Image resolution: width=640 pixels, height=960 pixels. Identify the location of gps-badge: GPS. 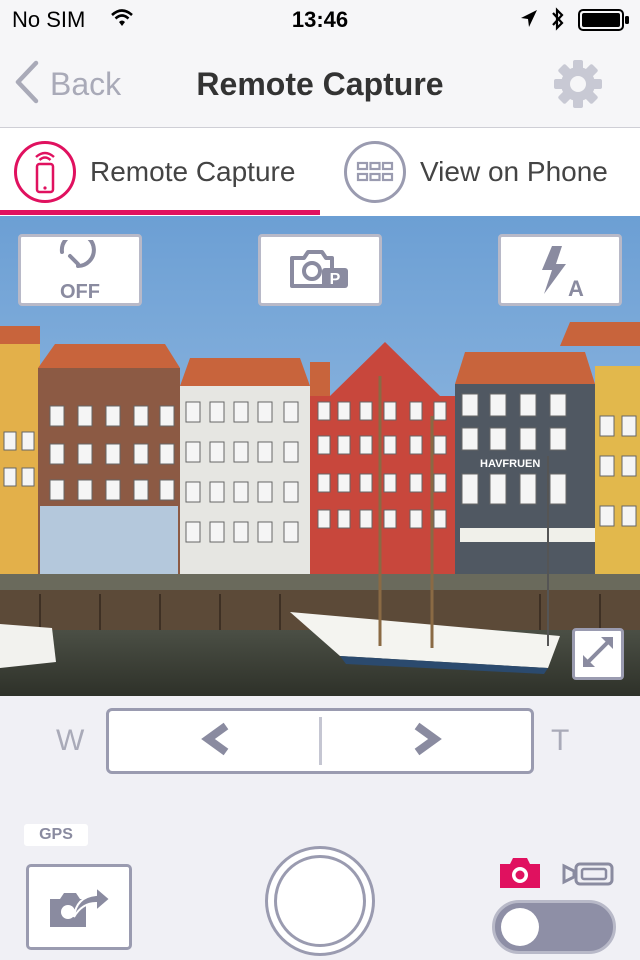
(56, 835).